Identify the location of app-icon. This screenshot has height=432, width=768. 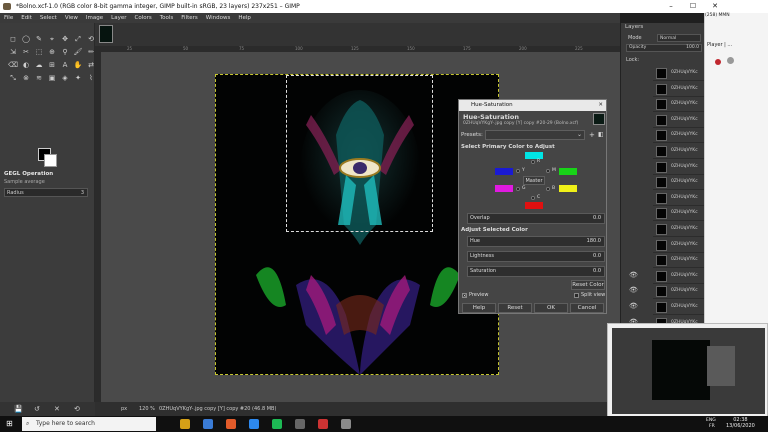
(300, 424).